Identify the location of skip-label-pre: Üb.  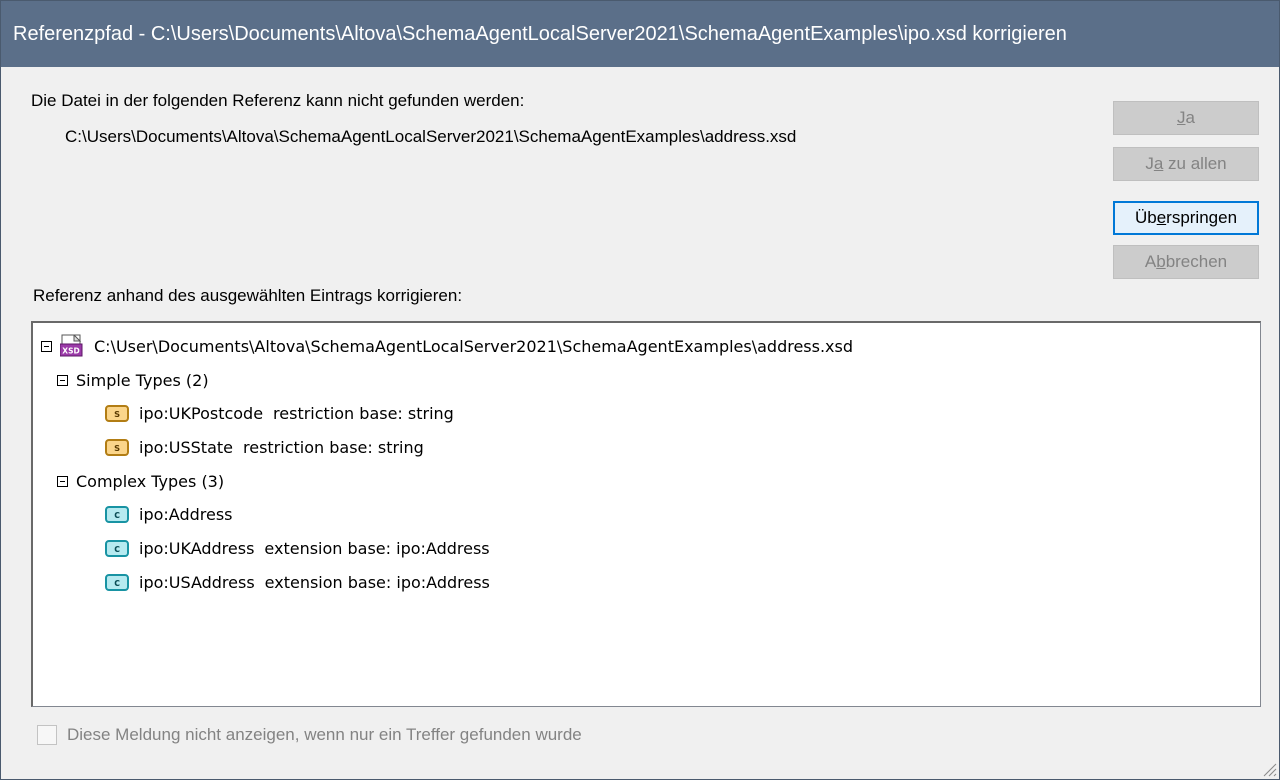
(1145, 217).